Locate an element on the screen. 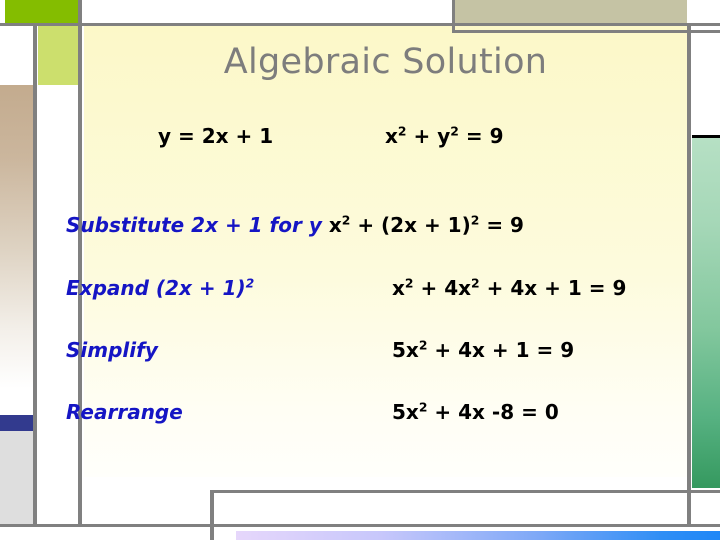 The image size is (720, 540). expand-result-sup-1: 2 is located at coordinates (409, 283).